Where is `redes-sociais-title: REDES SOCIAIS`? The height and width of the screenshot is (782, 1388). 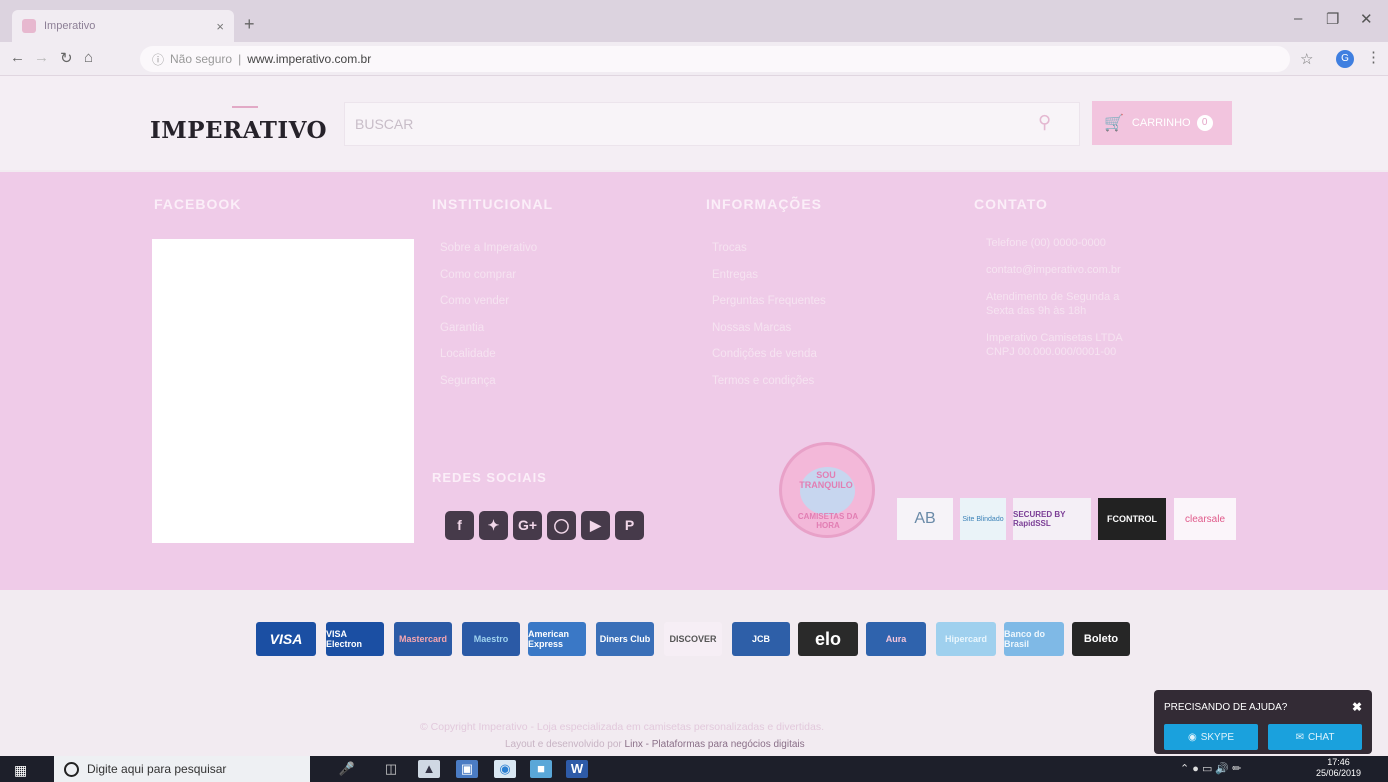 redes-sociais-title: REDES SOCIAIS is located at coordinates (489, 477).